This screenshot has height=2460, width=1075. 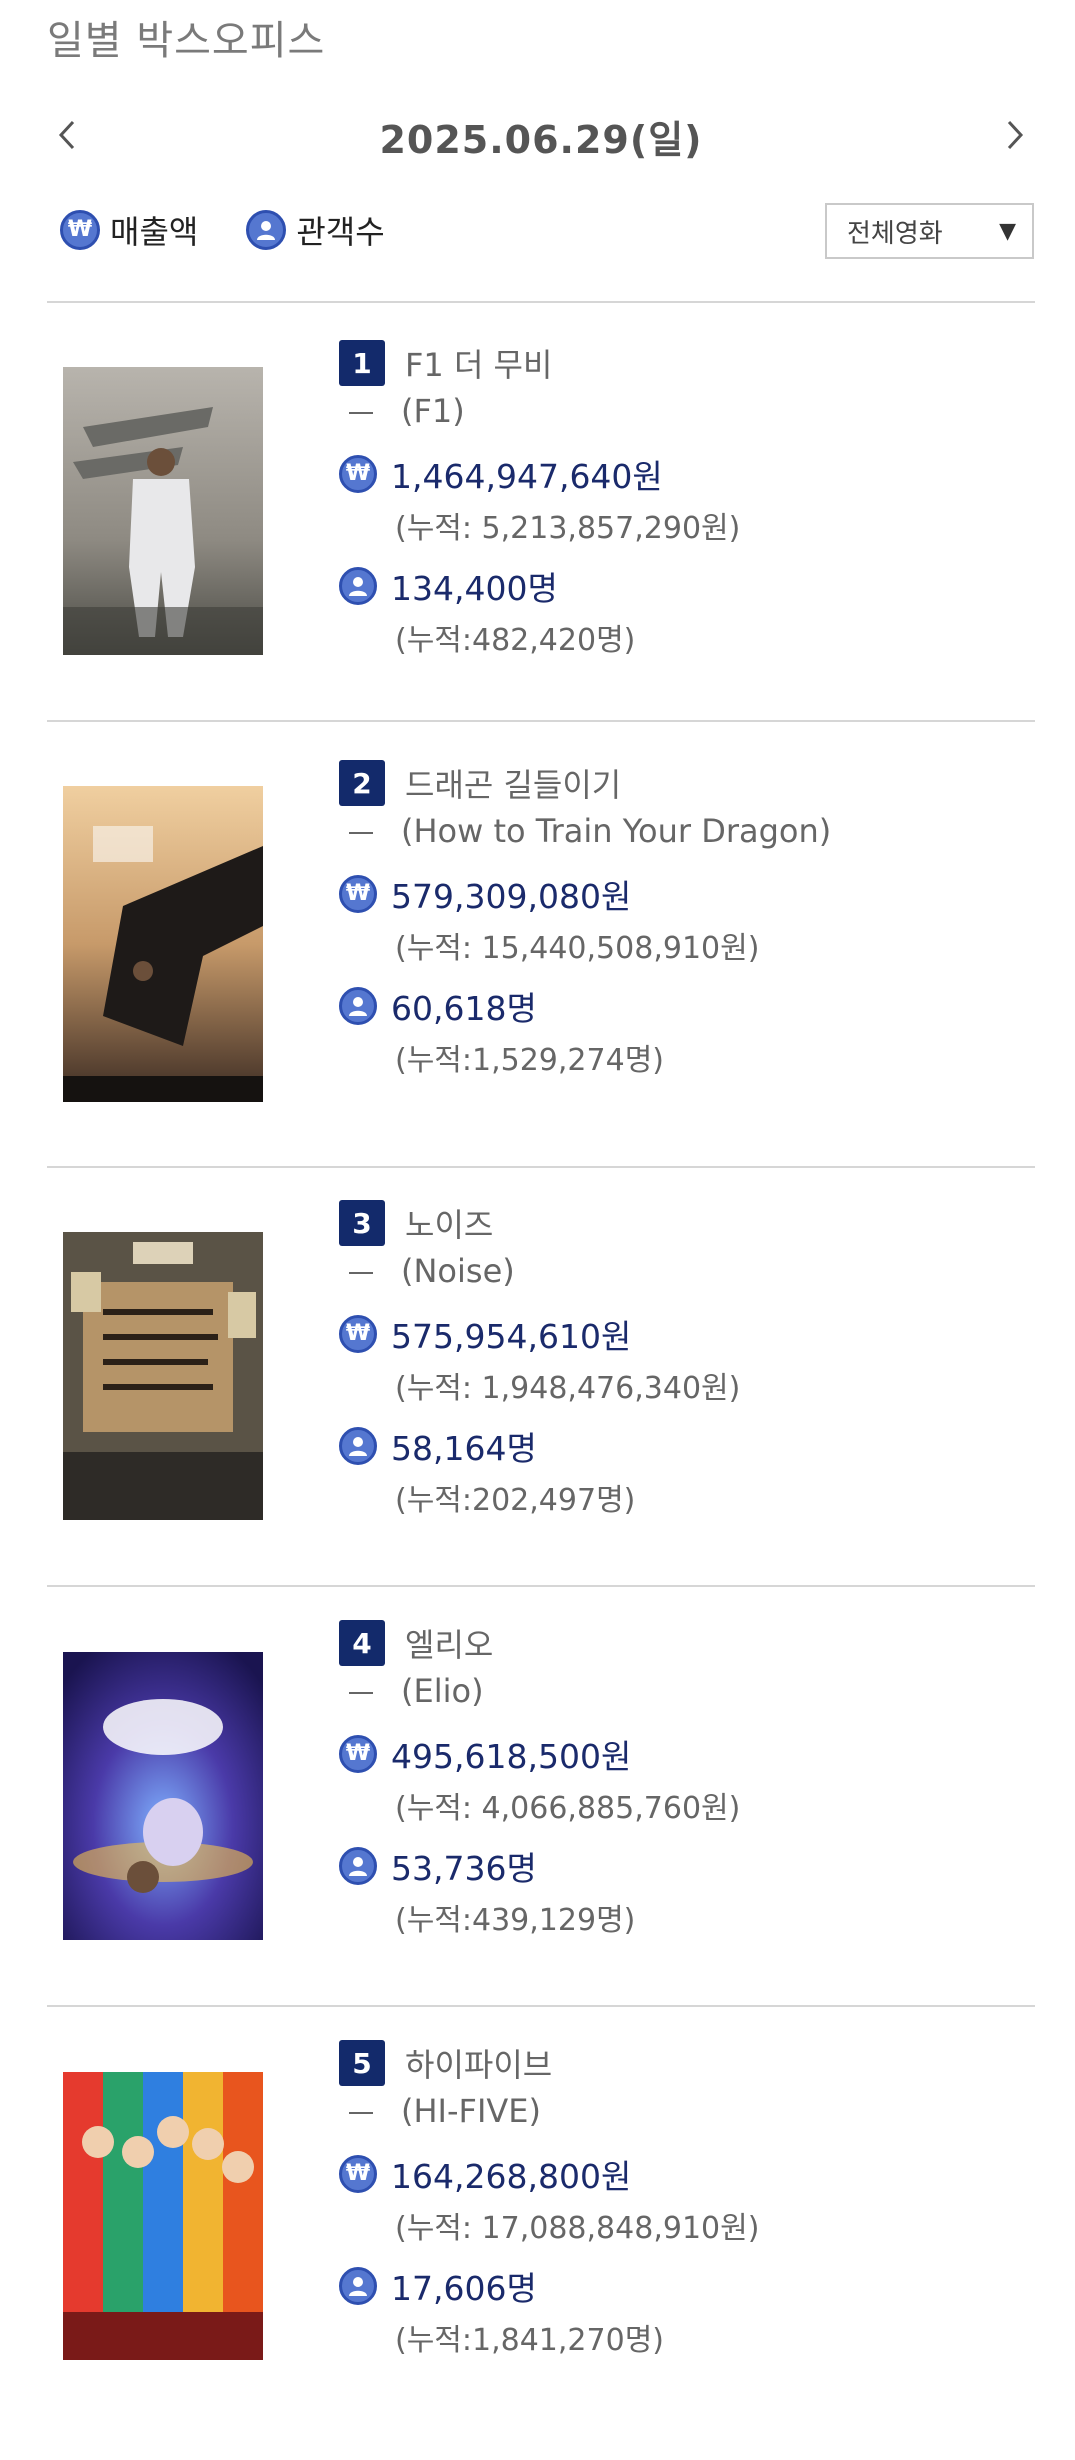 I want to click on rank-row: 2 드래곤 길들이기, so click(x=480, y=783).